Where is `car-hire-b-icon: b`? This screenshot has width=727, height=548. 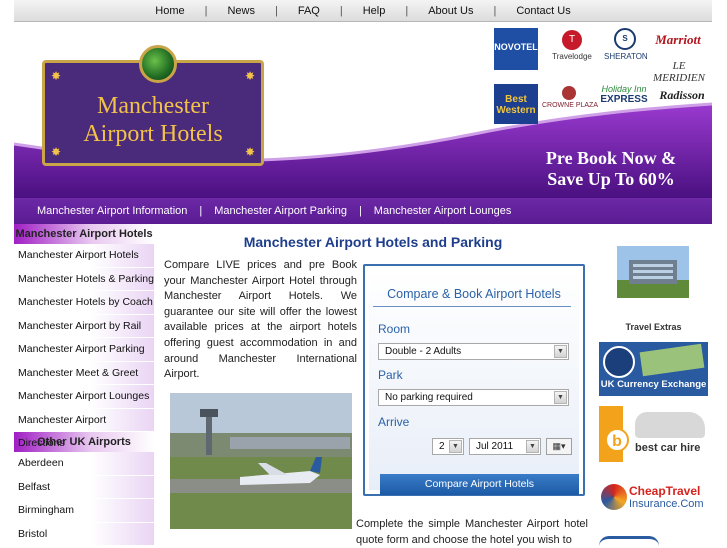
car-hire-b-icon: b is located at coordinates (617, 440).